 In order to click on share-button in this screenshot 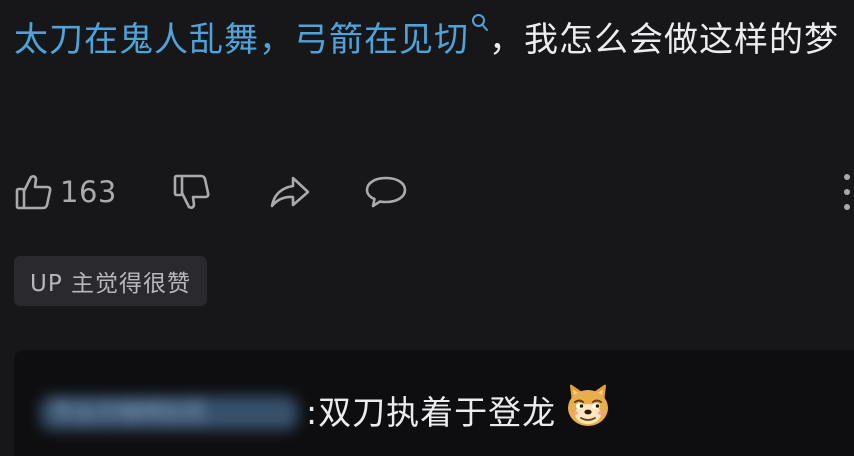, I will do `click(290, 192)`.